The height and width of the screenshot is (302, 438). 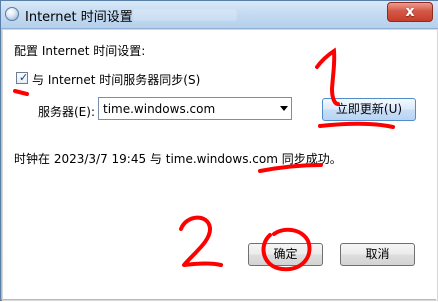 I want to click on sync-checkbox: ✓, so click(x=22, y=77).